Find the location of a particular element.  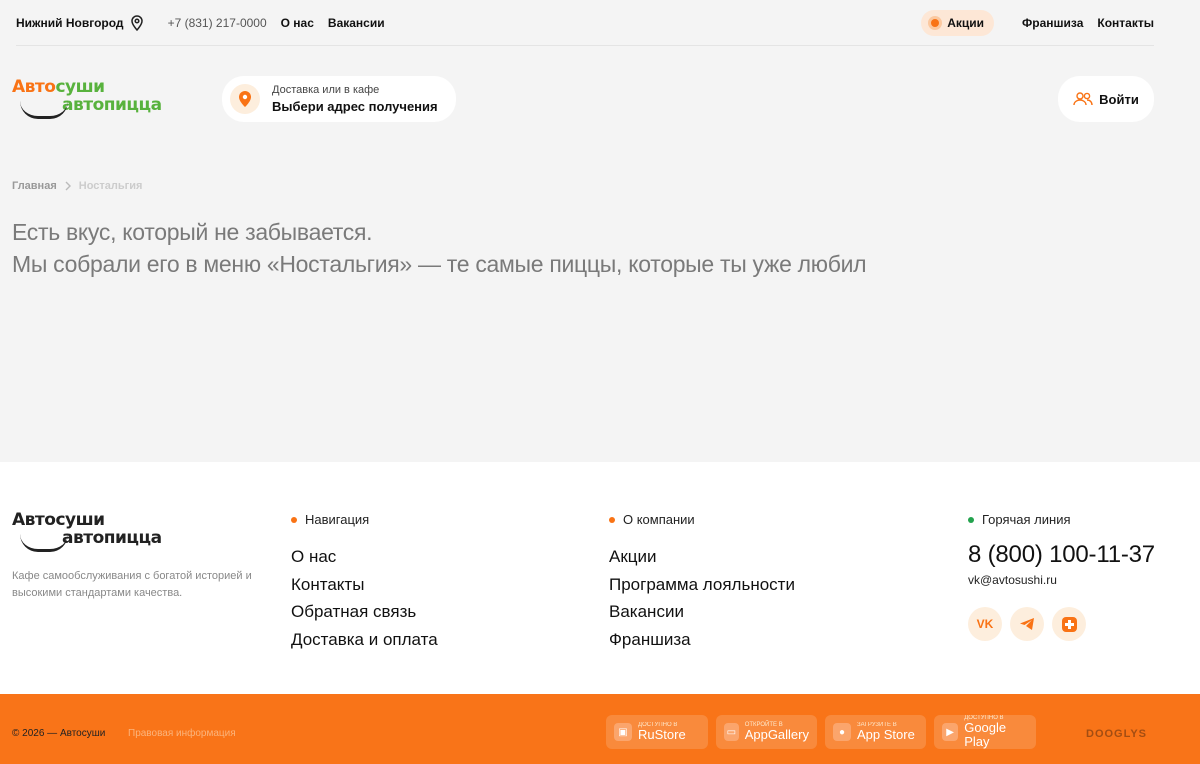

appgallery-text: Откройте в AppGallery is located at coordinates (777, 732).